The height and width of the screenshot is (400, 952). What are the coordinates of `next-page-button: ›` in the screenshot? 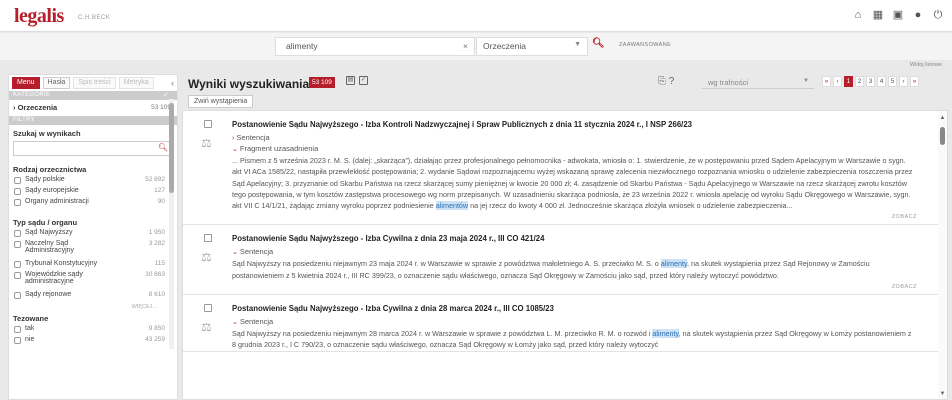 It's located at (903, 81).